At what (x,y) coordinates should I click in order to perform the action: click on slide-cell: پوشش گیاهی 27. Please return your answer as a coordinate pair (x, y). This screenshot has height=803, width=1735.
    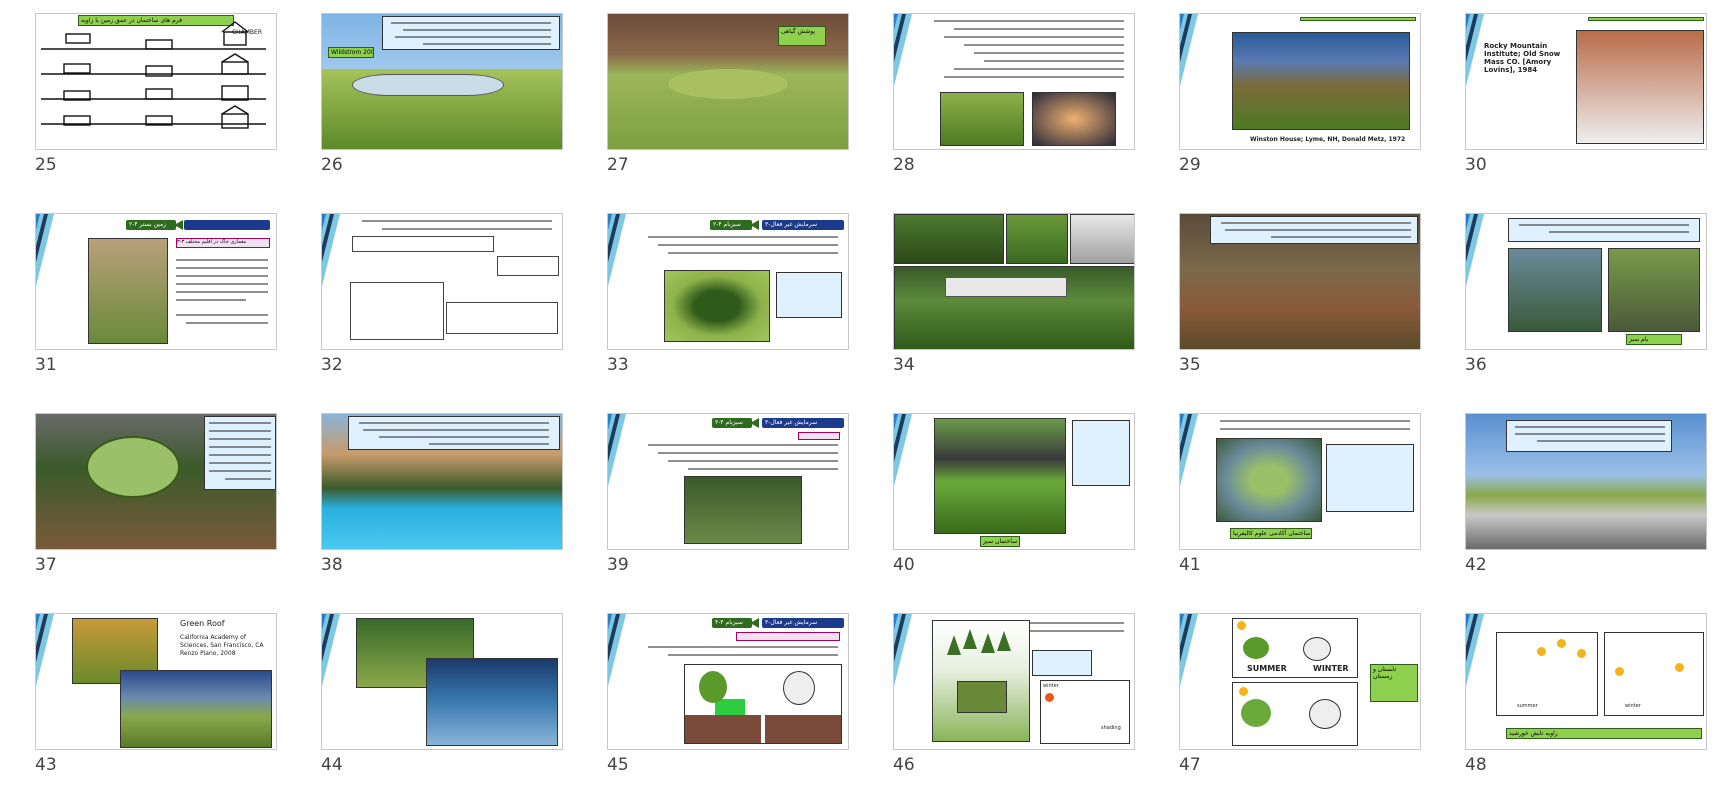
    Looking at the image, I should click on (728, 108).